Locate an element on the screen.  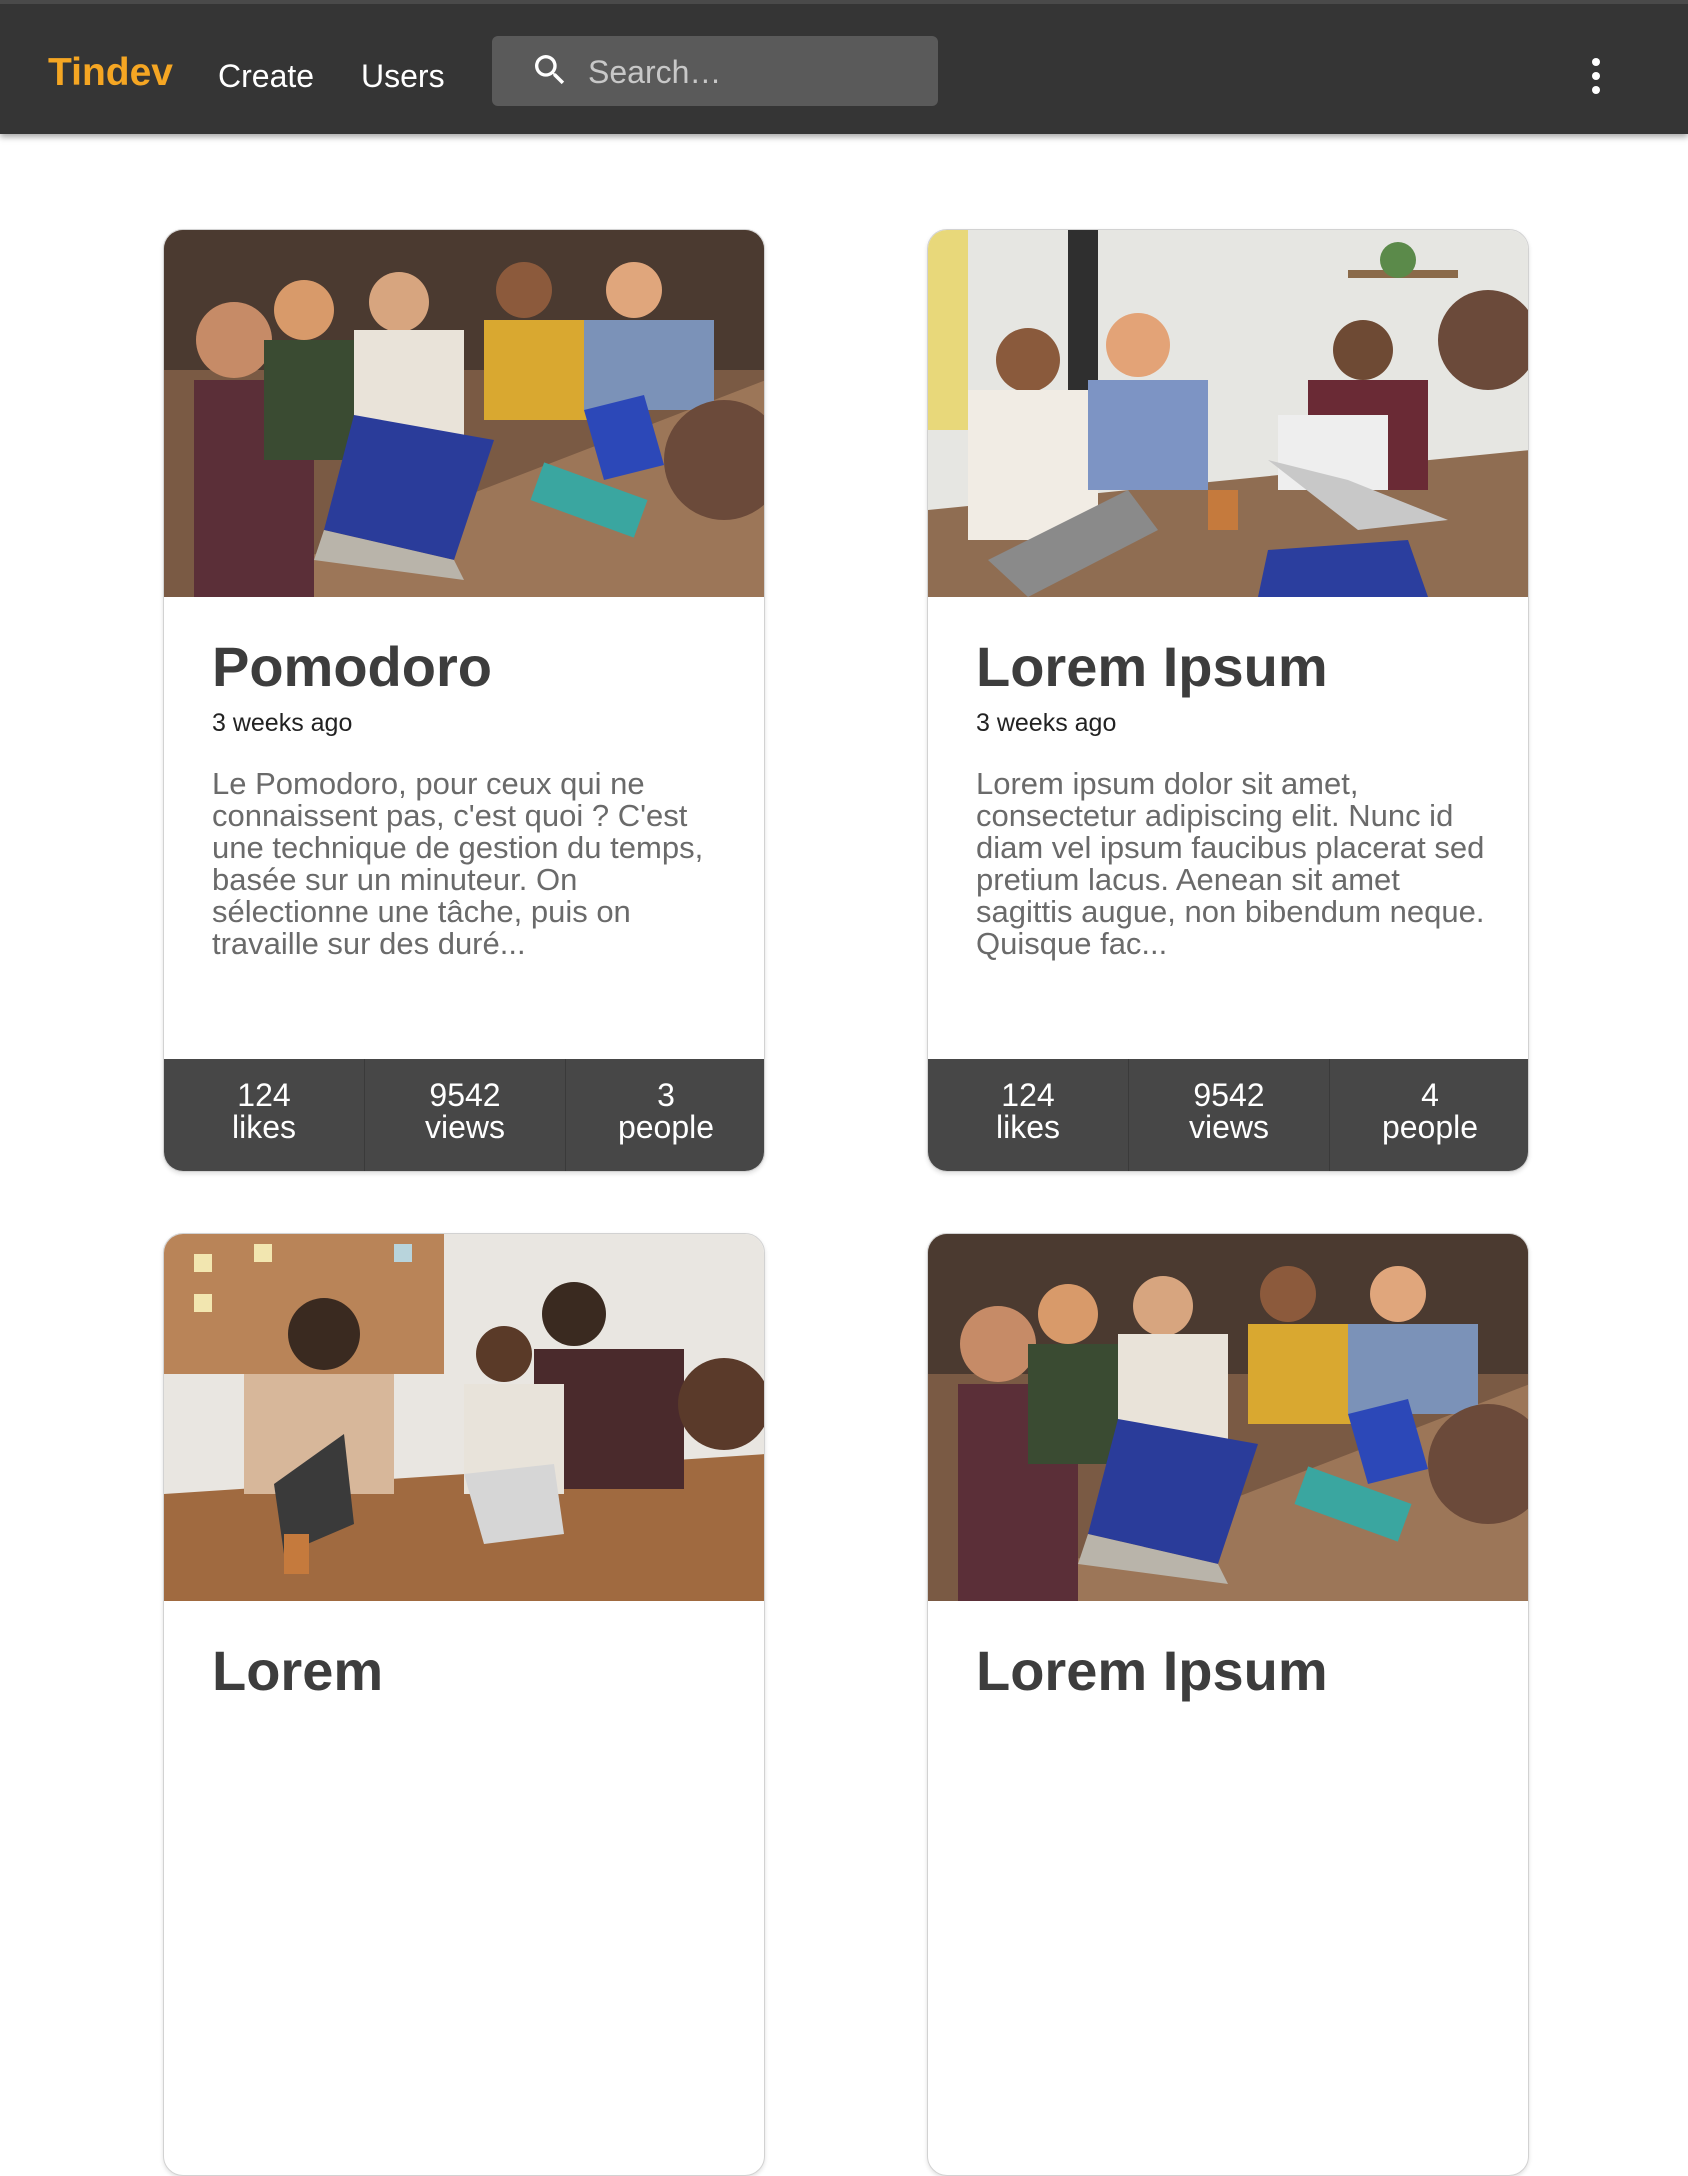
search-box is located at coordinates (715, 71).